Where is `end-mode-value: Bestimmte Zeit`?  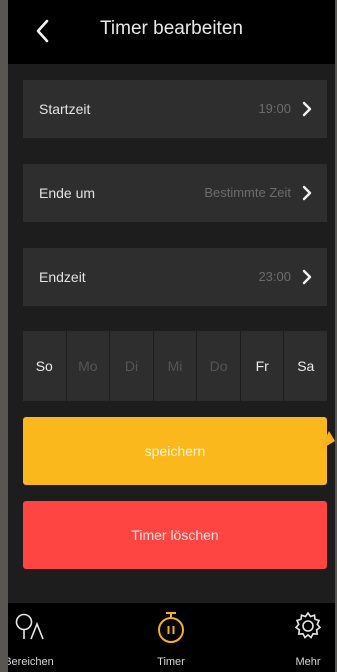 end-mode-value: Bestimmte Zeit is located at coordinates (247, 192).